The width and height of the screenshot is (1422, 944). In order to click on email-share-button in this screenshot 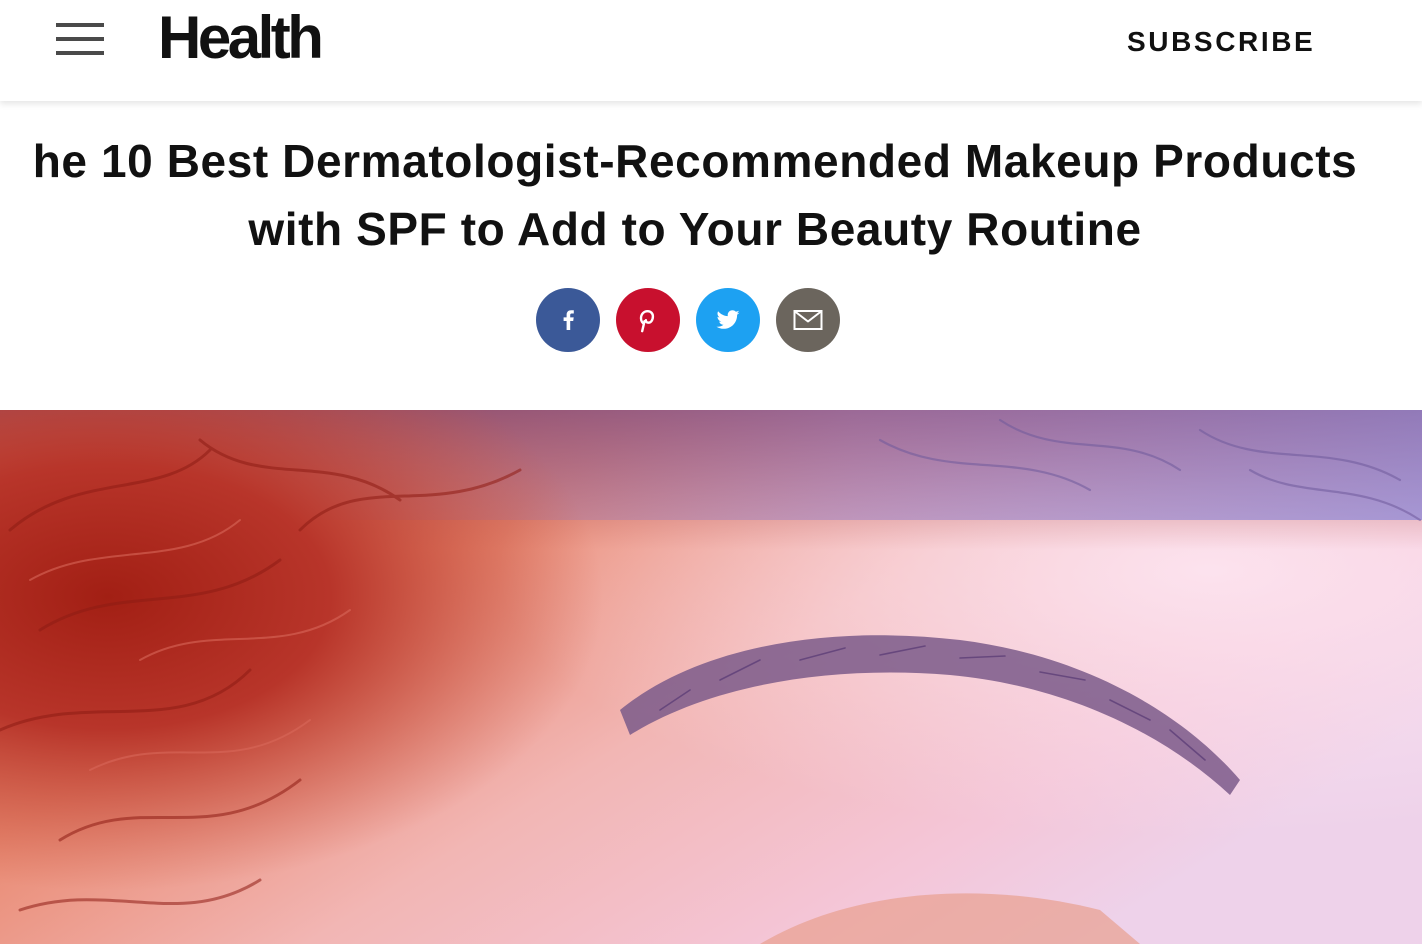, I will do `click(808, 320)`.